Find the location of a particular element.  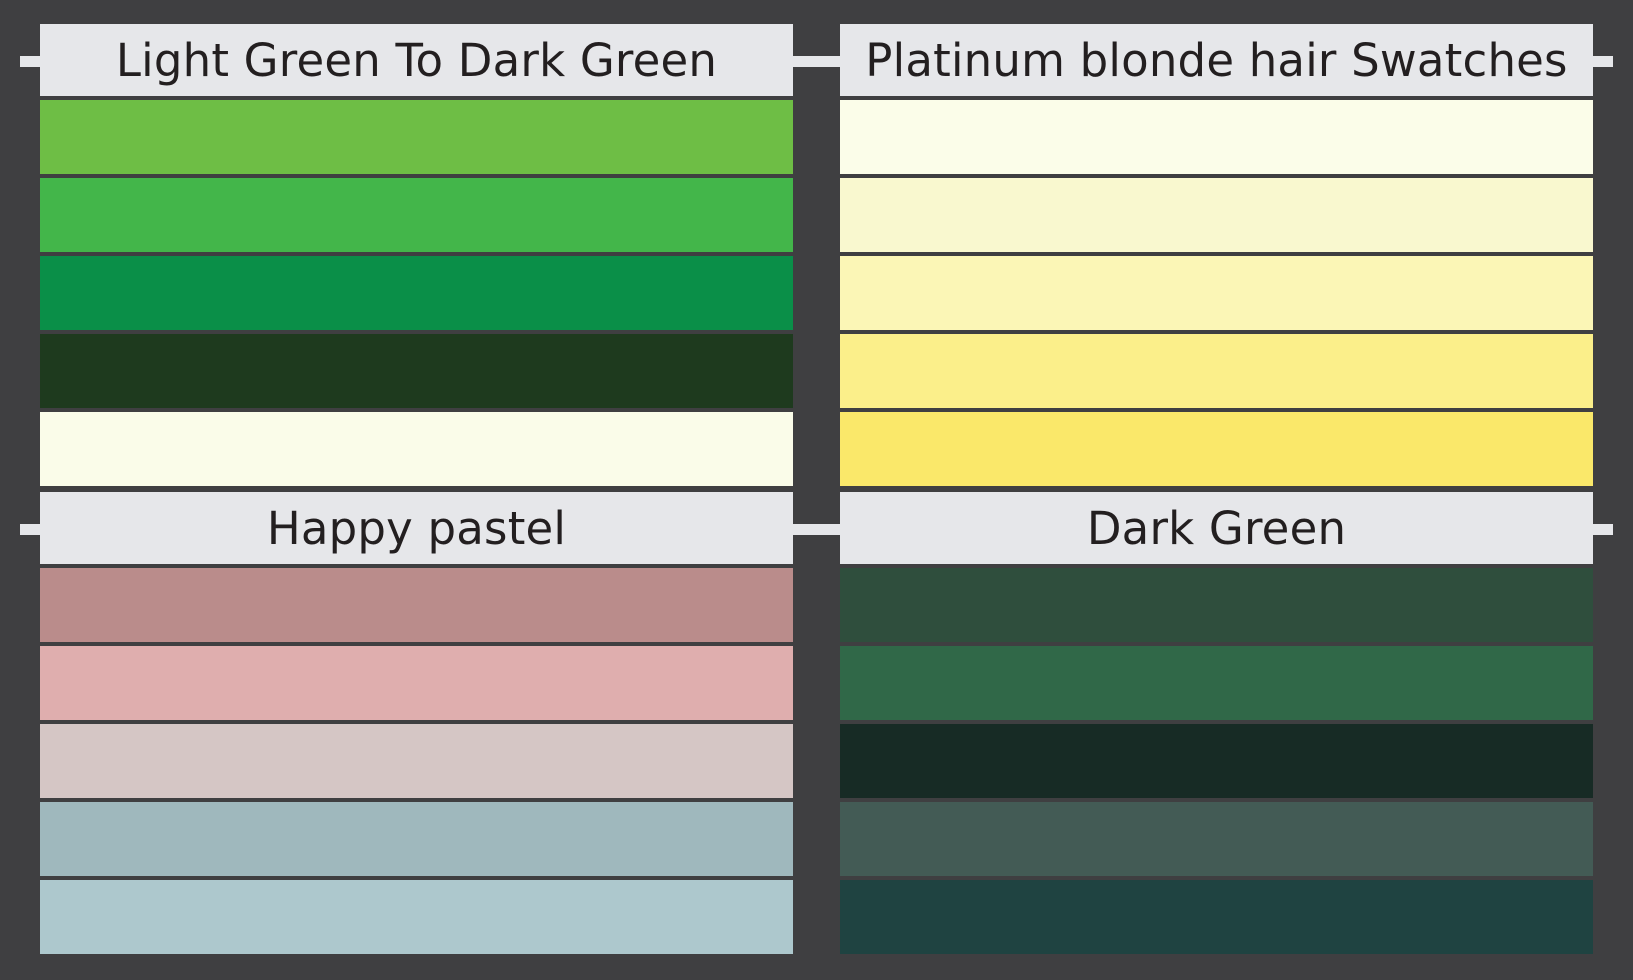

panel-title: Platinum blonde hair Swatches is located at coordinates (1216, 60).